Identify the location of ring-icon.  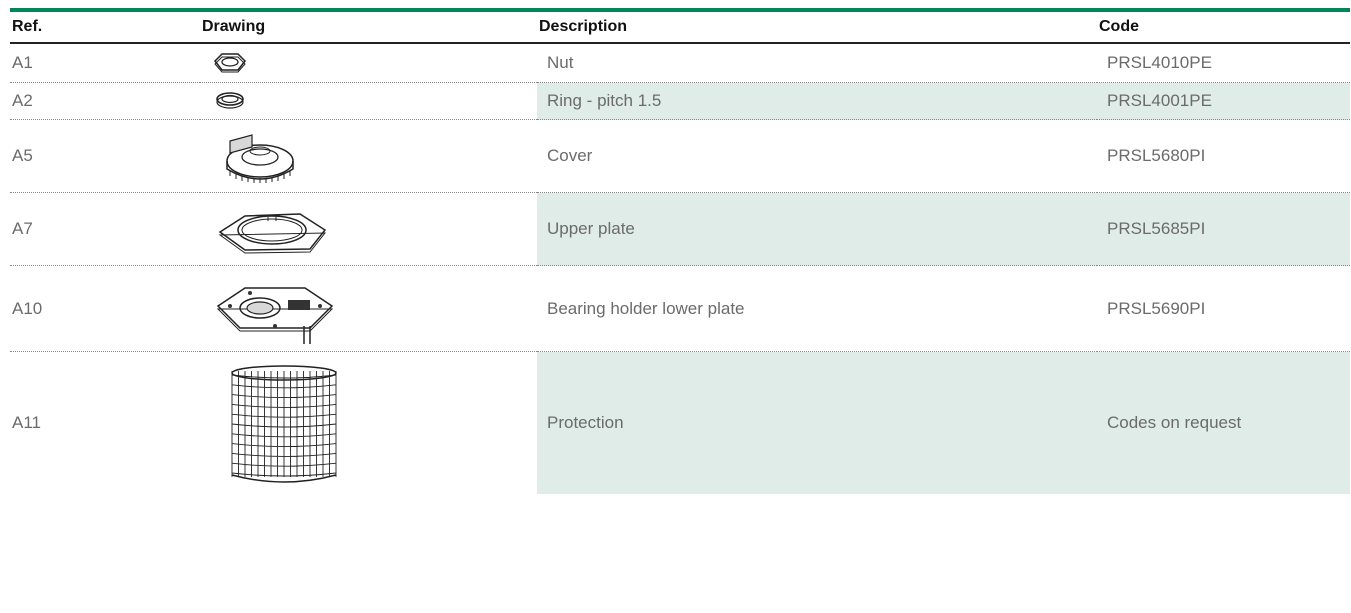
(230, 100).